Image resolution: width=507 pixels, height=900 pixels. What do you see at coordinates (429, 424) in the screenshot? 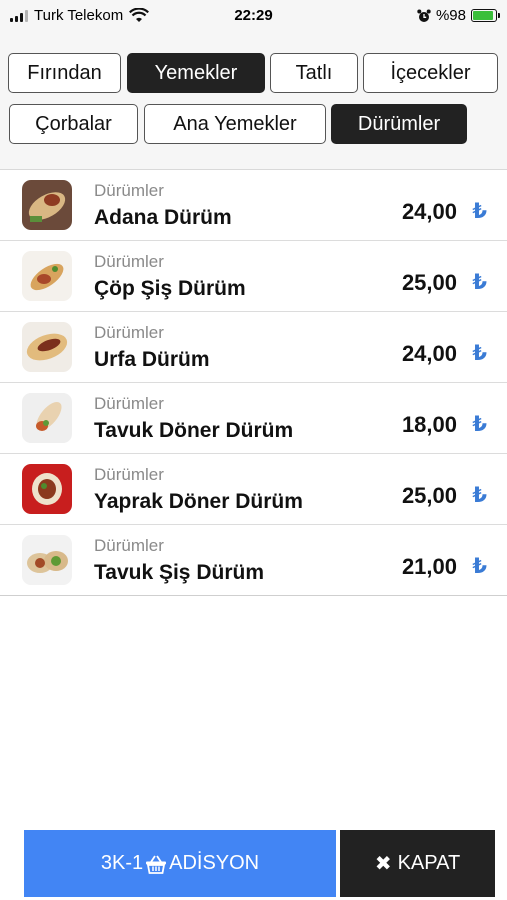
I see `product-price: 18,00` at bounding box center [429, 424].